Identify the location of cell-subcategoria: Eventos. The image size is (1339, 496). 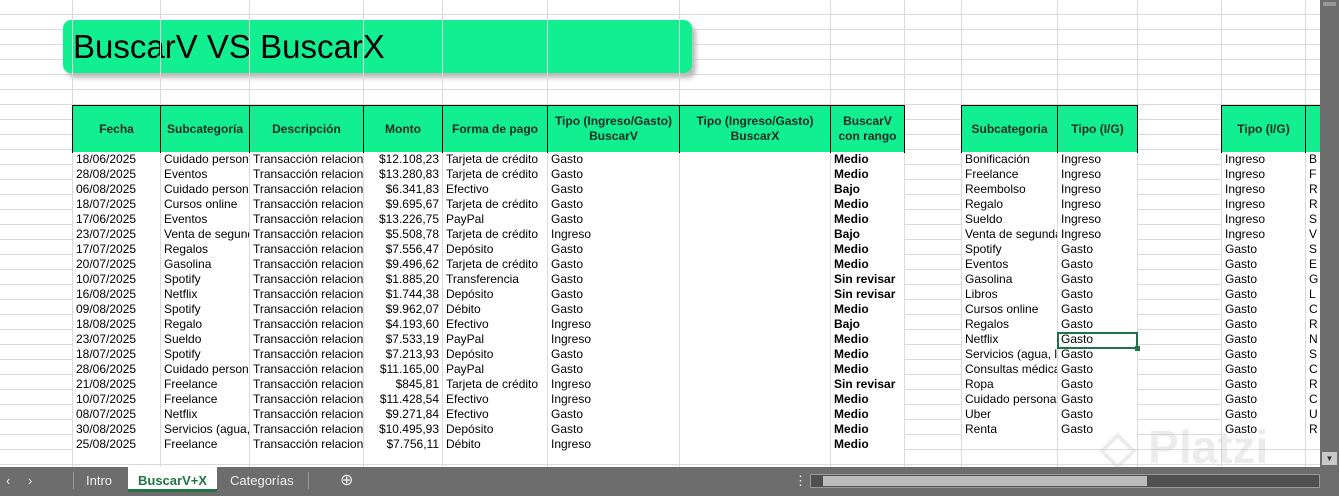
(205, 219).